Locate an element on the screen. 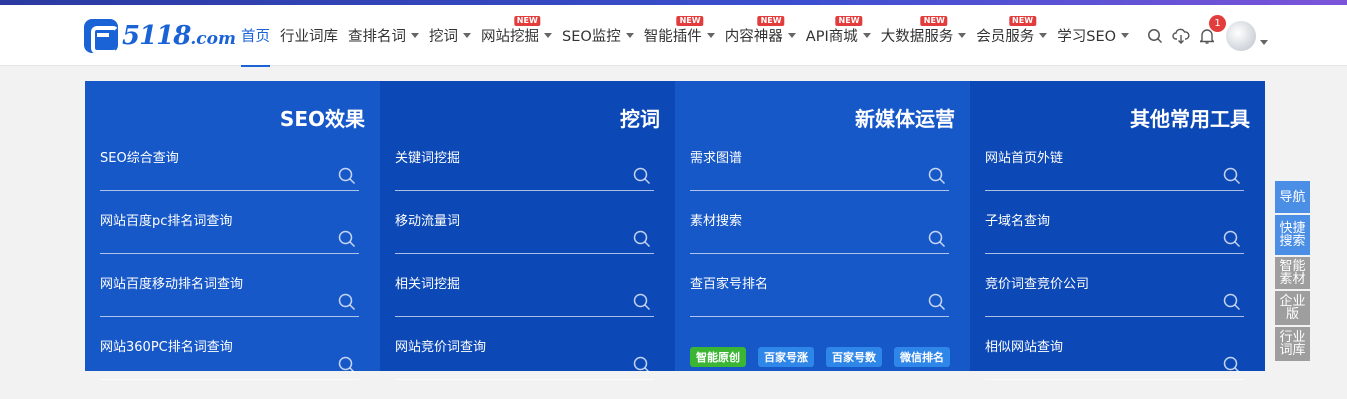  tool-search-field: 网站百度移动排名词查询 is located at coordinates (232, 304).